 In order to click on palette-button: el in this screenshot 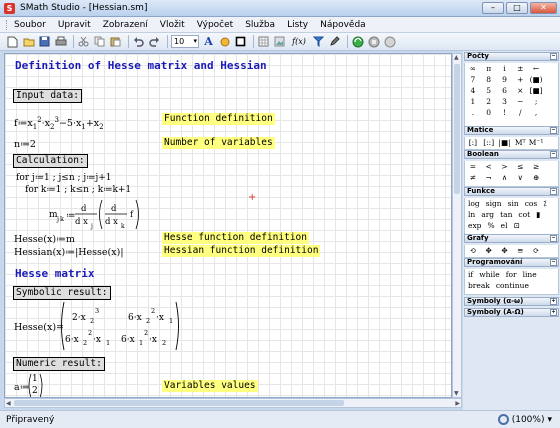, I will do `click(504, 225)`.